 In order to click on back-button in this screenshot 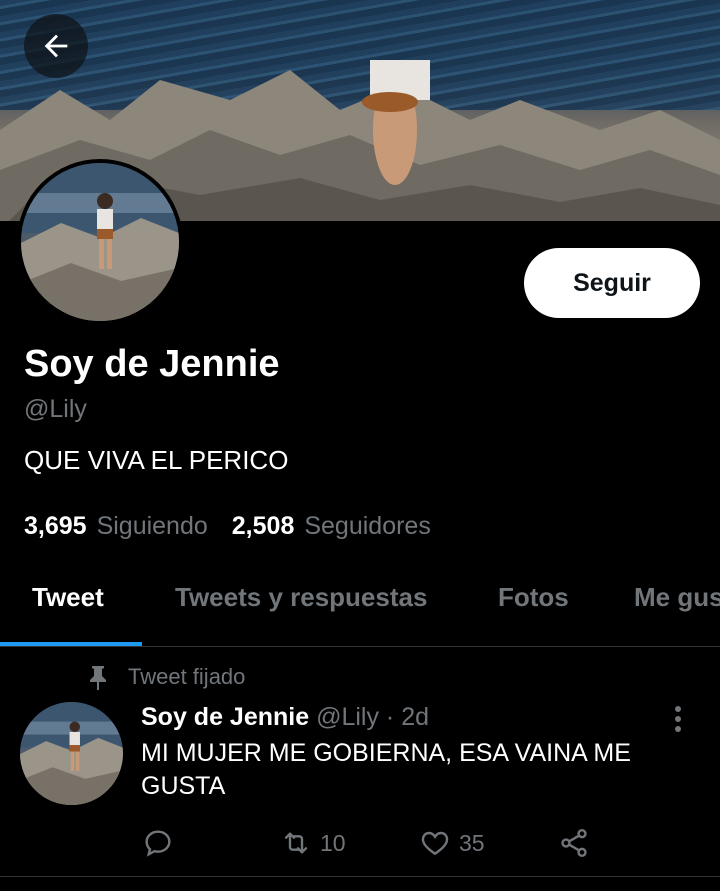, I will do `click(56, 46)`.